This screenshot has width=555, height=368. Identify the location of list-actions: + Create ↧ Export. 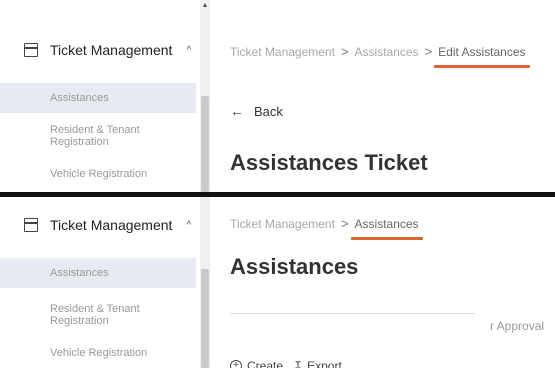
(291, 363).